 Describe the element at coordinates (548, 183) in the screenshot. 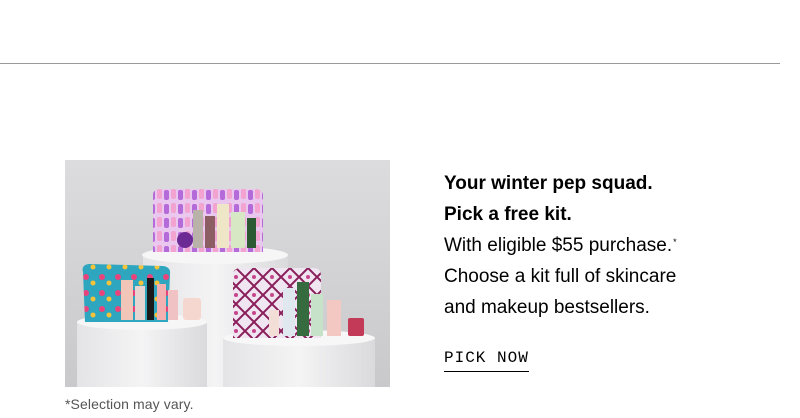

I see `headline-line-1: Your winter pep squad.` at that location.